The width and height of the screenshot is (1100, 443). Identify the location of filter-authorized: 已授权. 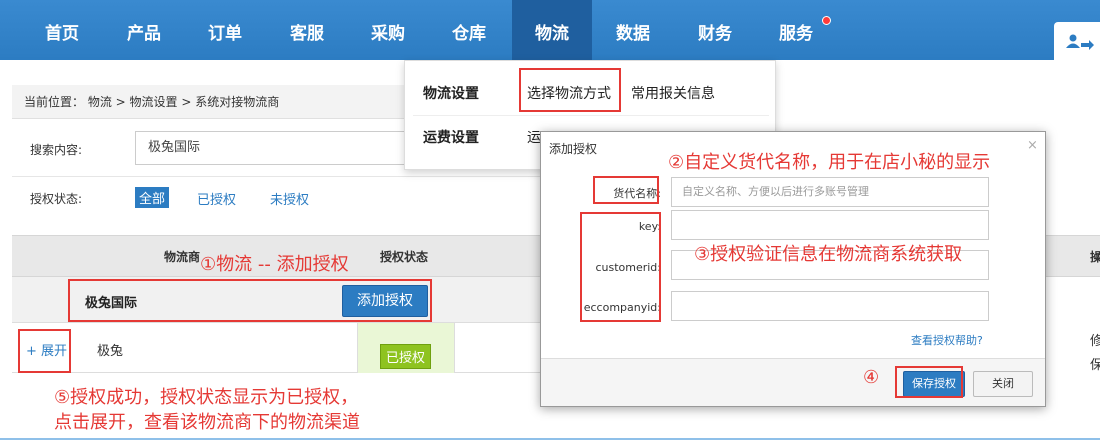
(216, 198).